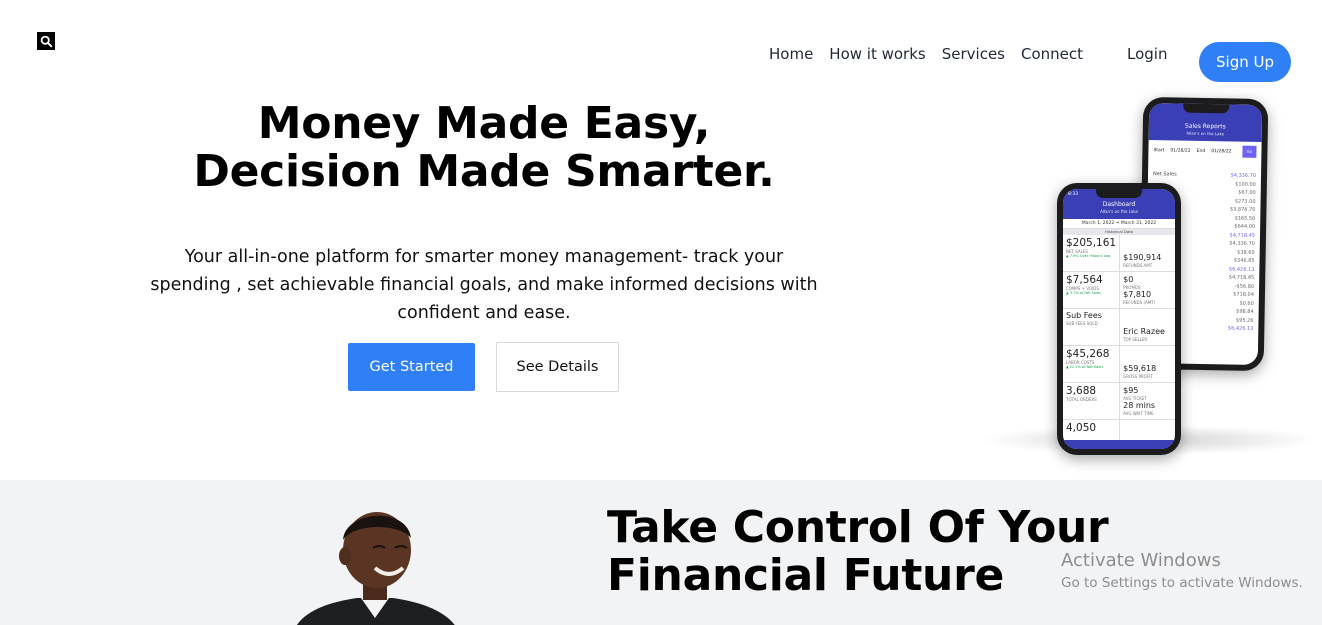  I want to click on metric-card: $95 AVG TICKET 28 mins AVG WAIT TIME, so click(1147, 401).